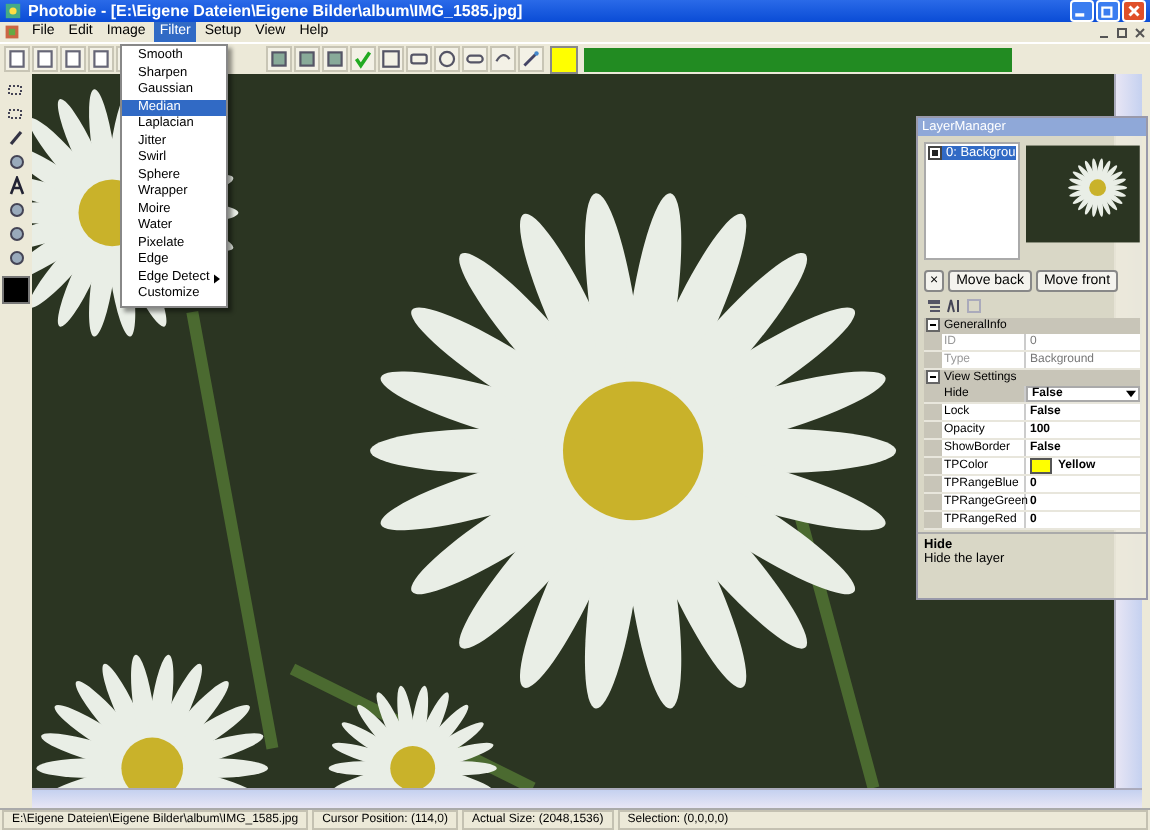 Image resolution: width=1150 pixels, height=830 pixels. I want to click on foreground-color-swatch, so click(16, 290).